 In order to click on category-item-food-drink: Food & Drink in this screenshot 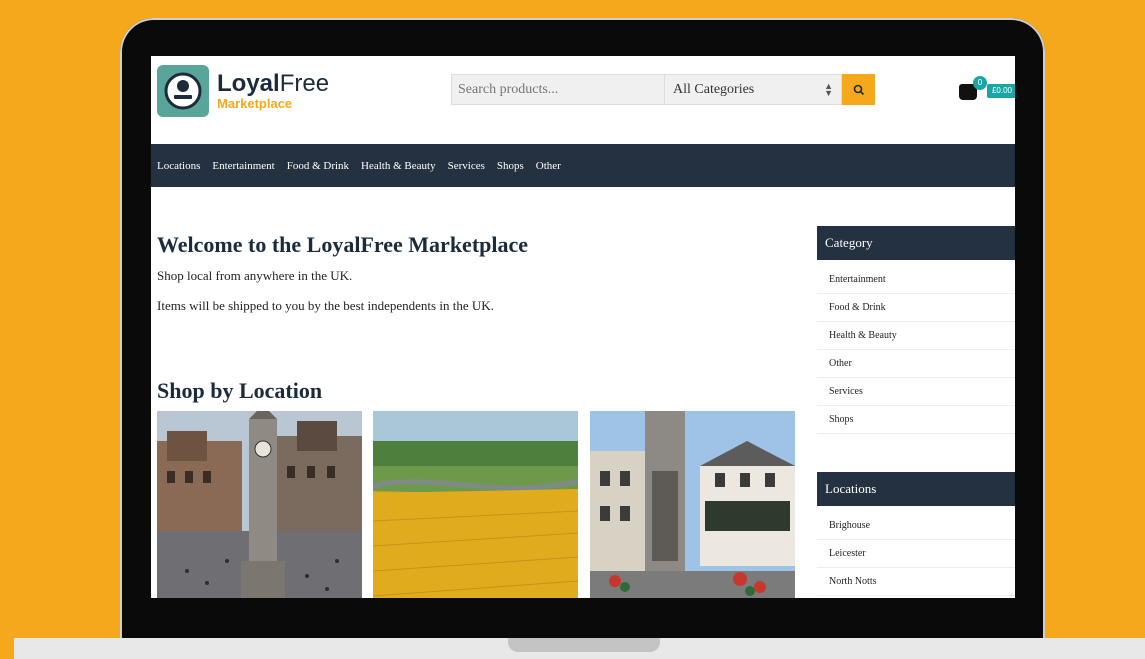, I will do `click(916, 308)`.